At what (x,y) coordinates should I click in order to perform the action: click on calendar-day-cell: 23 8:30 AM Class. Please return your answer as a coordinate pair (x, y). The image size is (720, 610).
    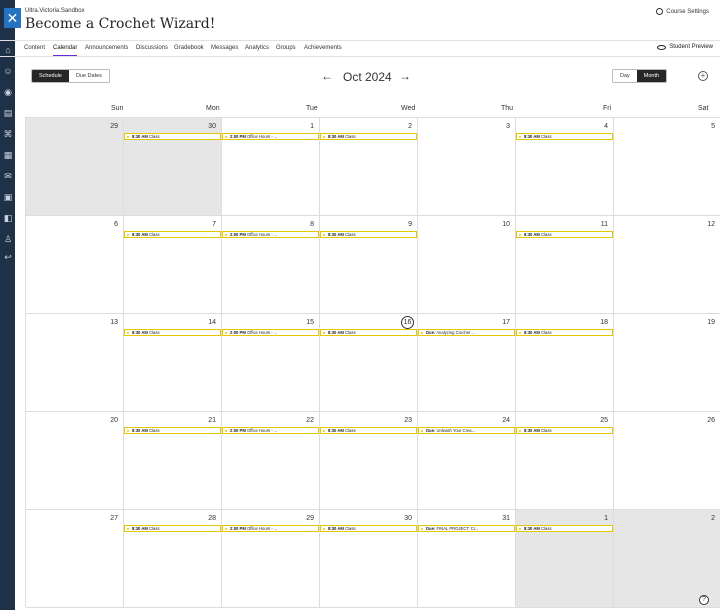
    Looking at the image, I should click on (369, 461).